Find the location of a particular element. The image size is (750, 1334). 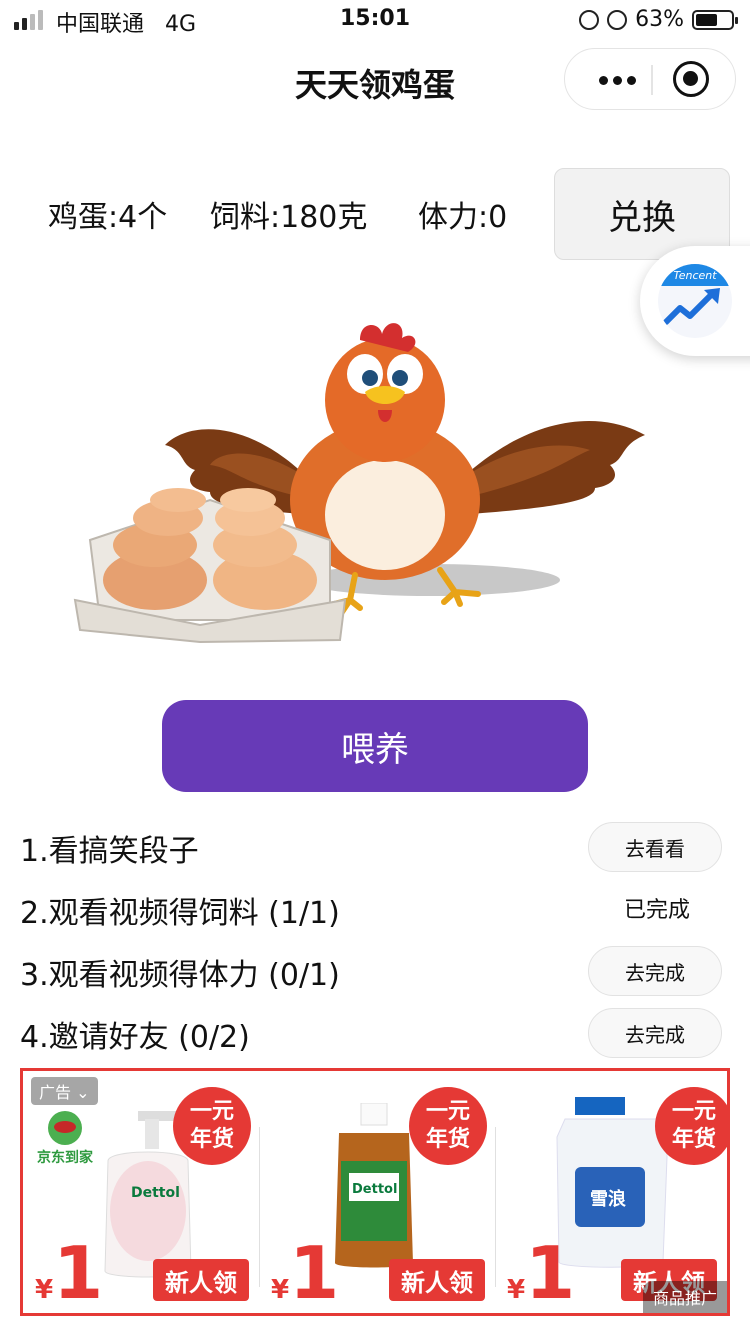

trend-up-icon is located at coordinates (688, 309).